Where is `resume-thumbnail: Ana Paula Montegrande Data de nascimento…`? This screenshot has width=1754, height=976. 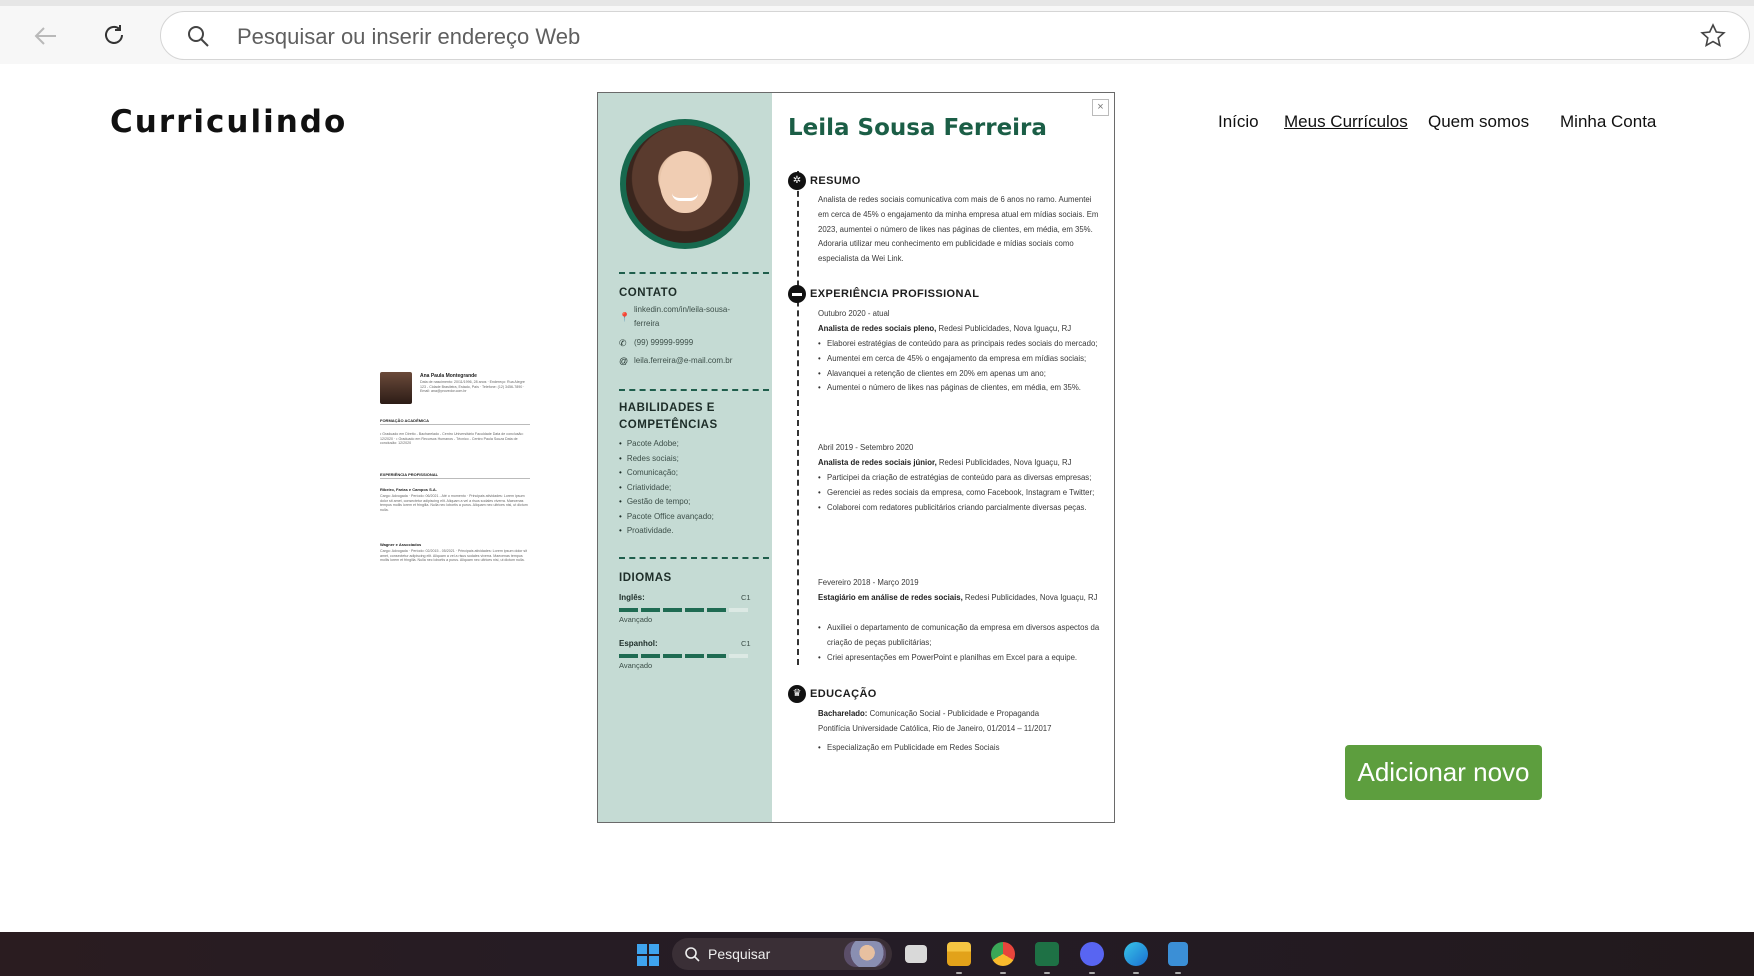 resume-thumbnail: Ana Paula Montegrande Data de nascimento… is located at coordinates (455, 477).